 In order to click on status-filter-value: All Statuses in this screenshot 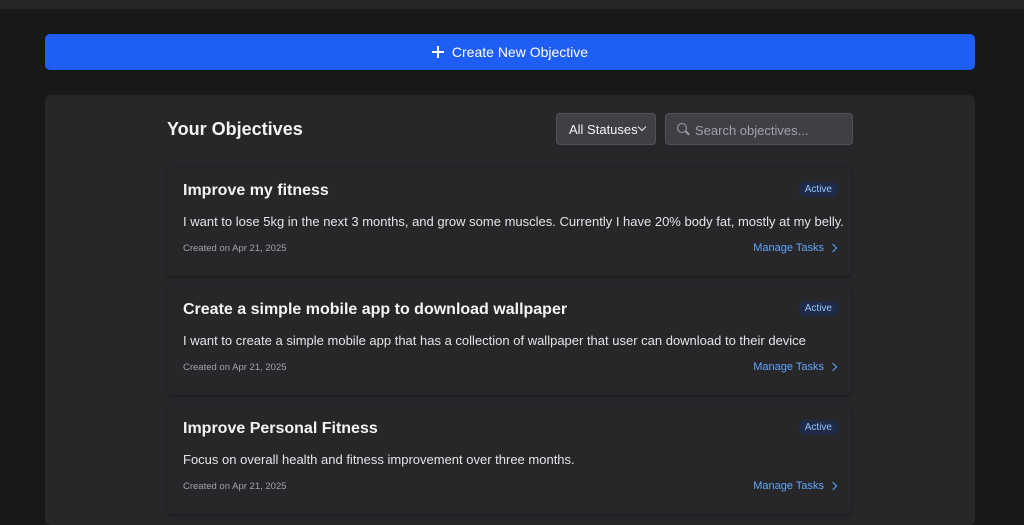, I will do `click(603, 129)`.